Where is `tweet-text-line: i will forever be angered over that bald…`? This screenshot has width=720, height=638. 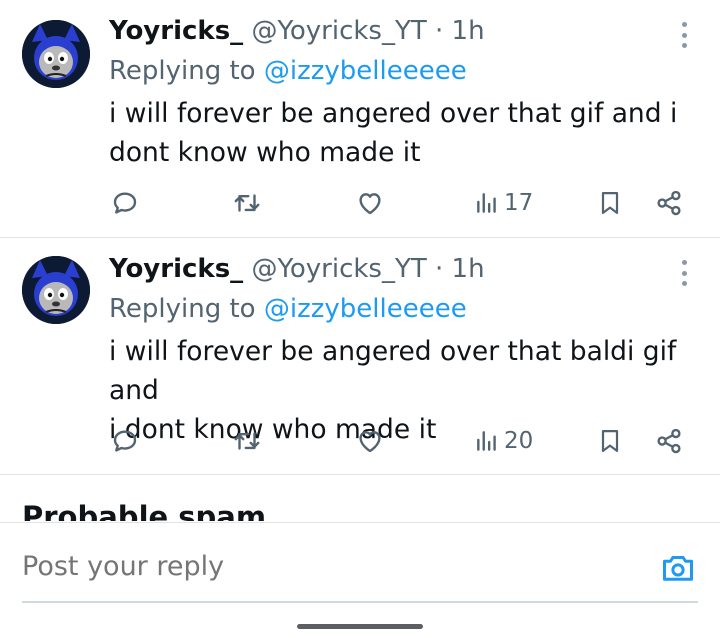
tweet-text-line: i will forever be angered over that bald… is located at coordinates (393, 371).